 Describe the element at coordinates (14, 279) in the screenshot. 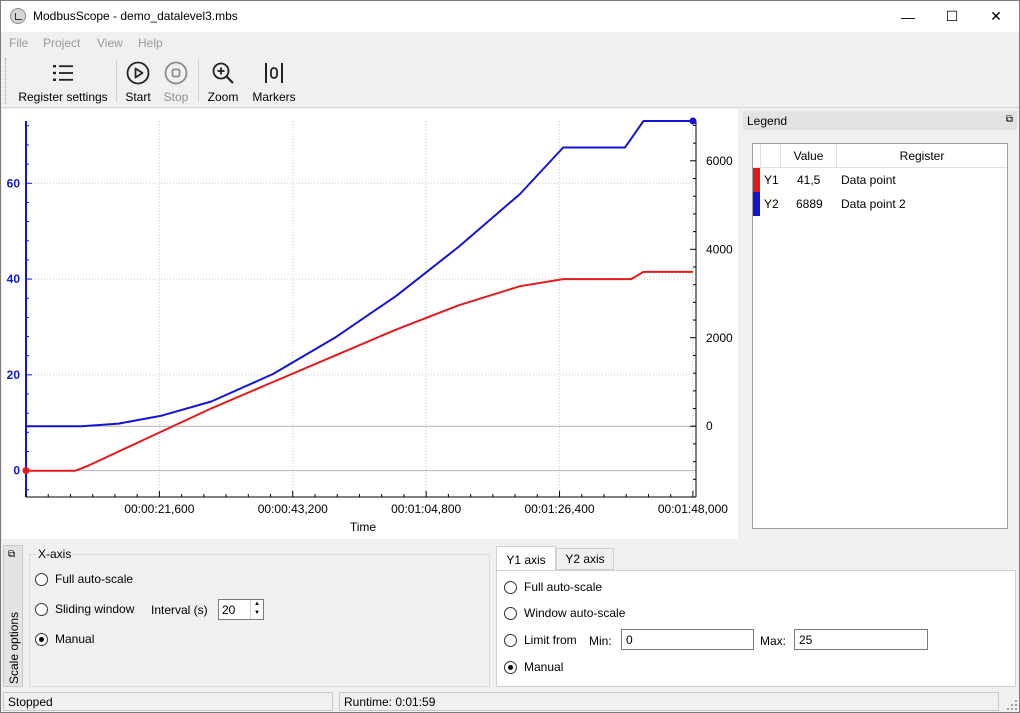

I see `y1-tick-label: 40` at that location.